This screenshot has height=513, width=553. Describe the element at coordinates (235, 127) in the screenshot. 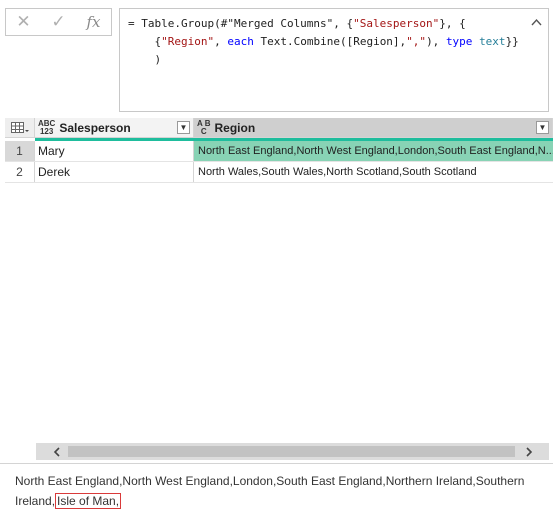

I see `column-title: Region` at that location.